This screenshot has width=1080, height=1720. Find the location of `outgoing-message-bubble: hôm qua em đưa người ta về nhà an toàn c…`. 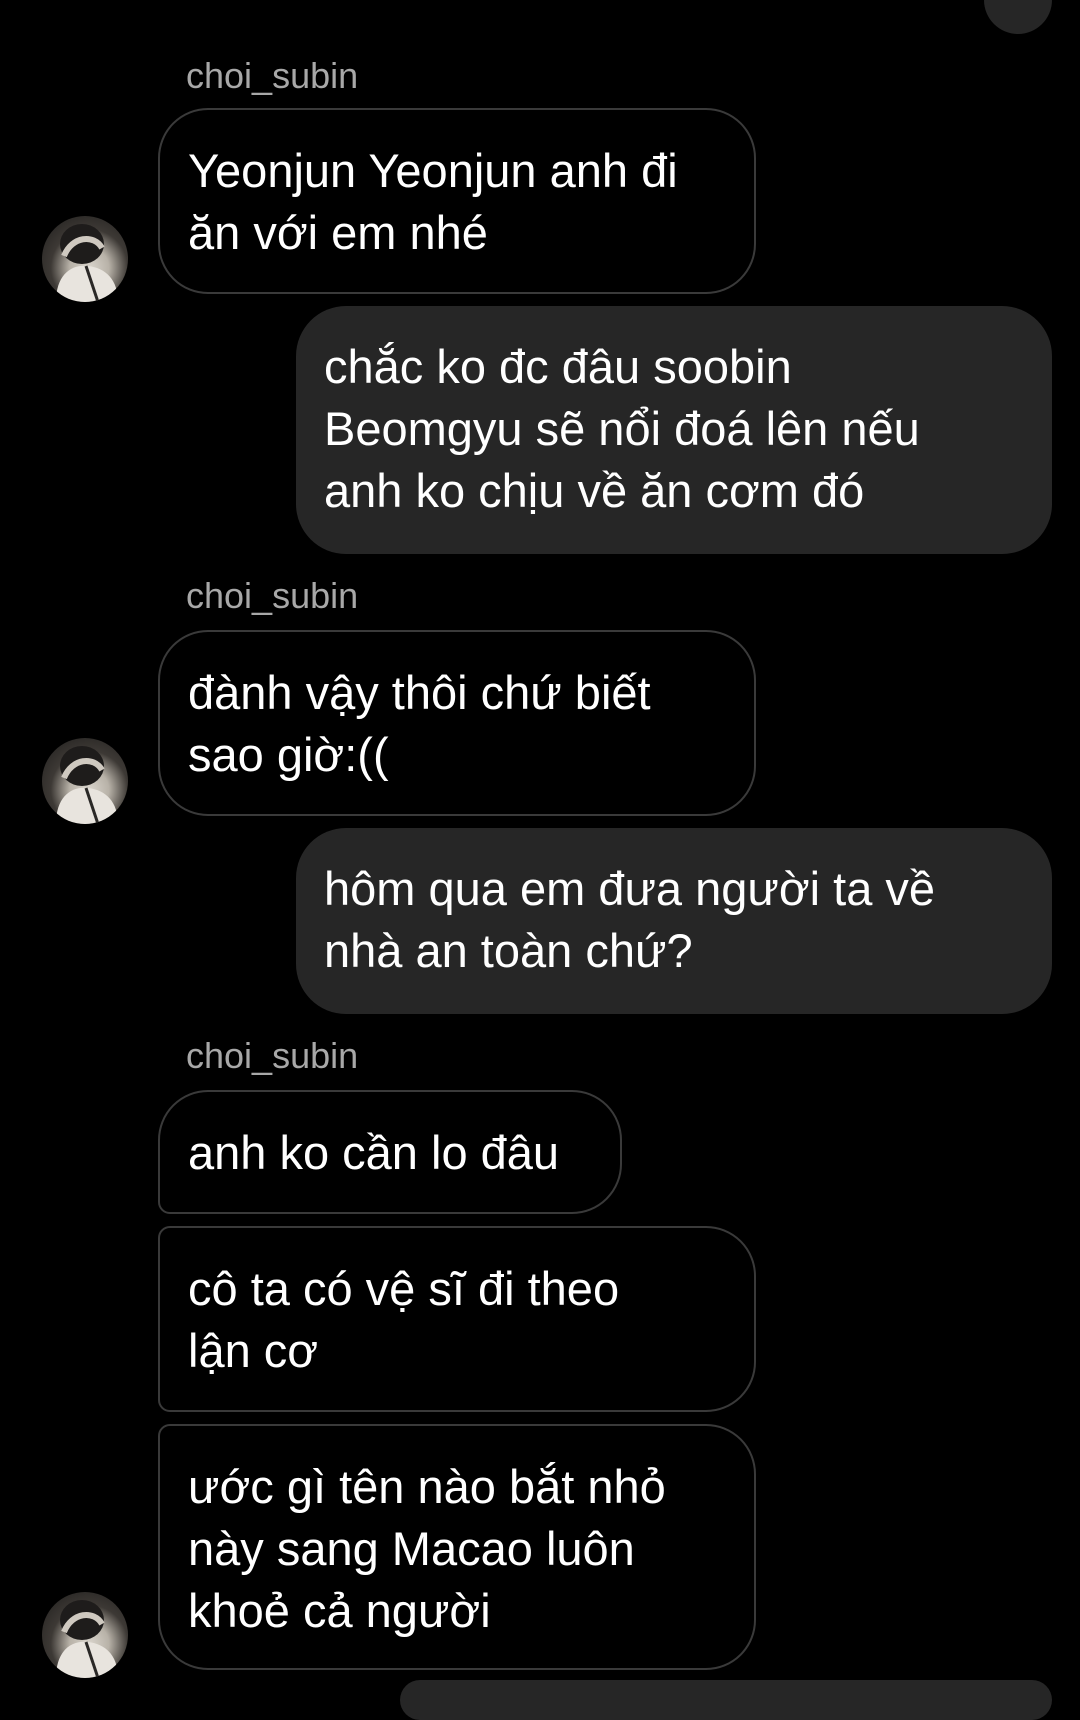

outgoing-message-bubble: hôm qua em đưa người ta về nhà an toàn c… is located at coordinates (674, 921).